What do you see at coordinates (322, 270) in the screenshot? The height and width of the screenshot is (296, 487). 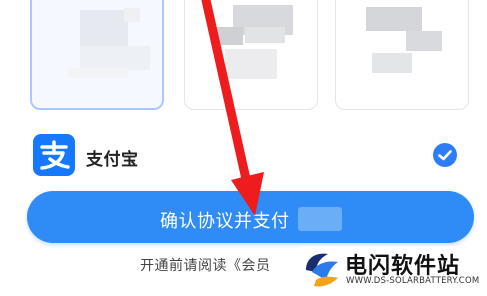 I see `site-logo-icon` at bounding box center [322, 270].